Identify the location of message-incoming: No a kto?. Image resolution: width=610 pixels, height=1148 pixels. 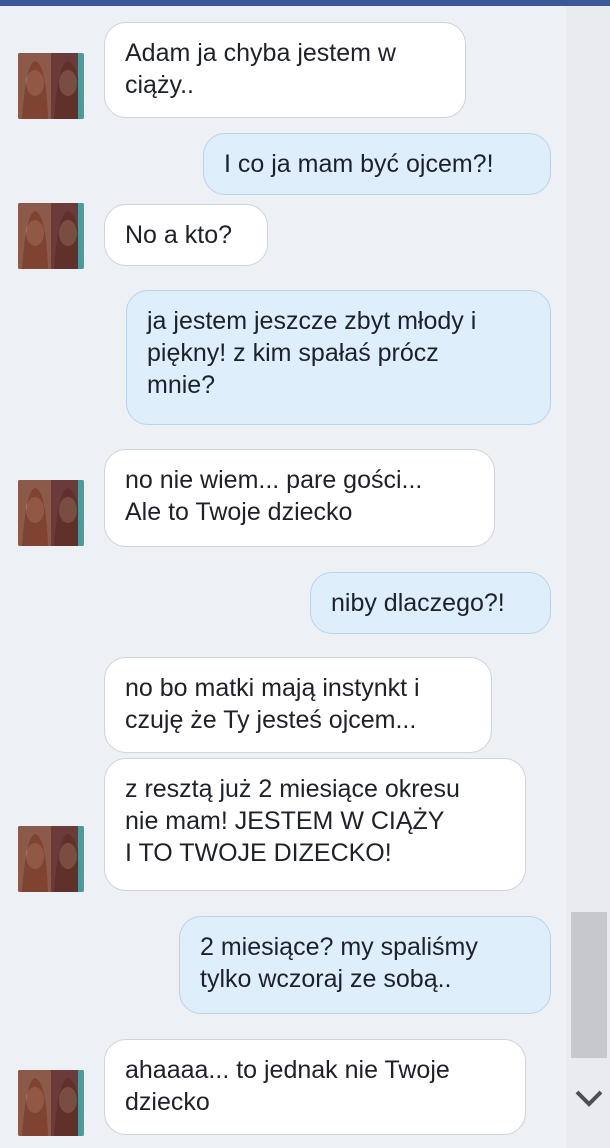
(186, 235).